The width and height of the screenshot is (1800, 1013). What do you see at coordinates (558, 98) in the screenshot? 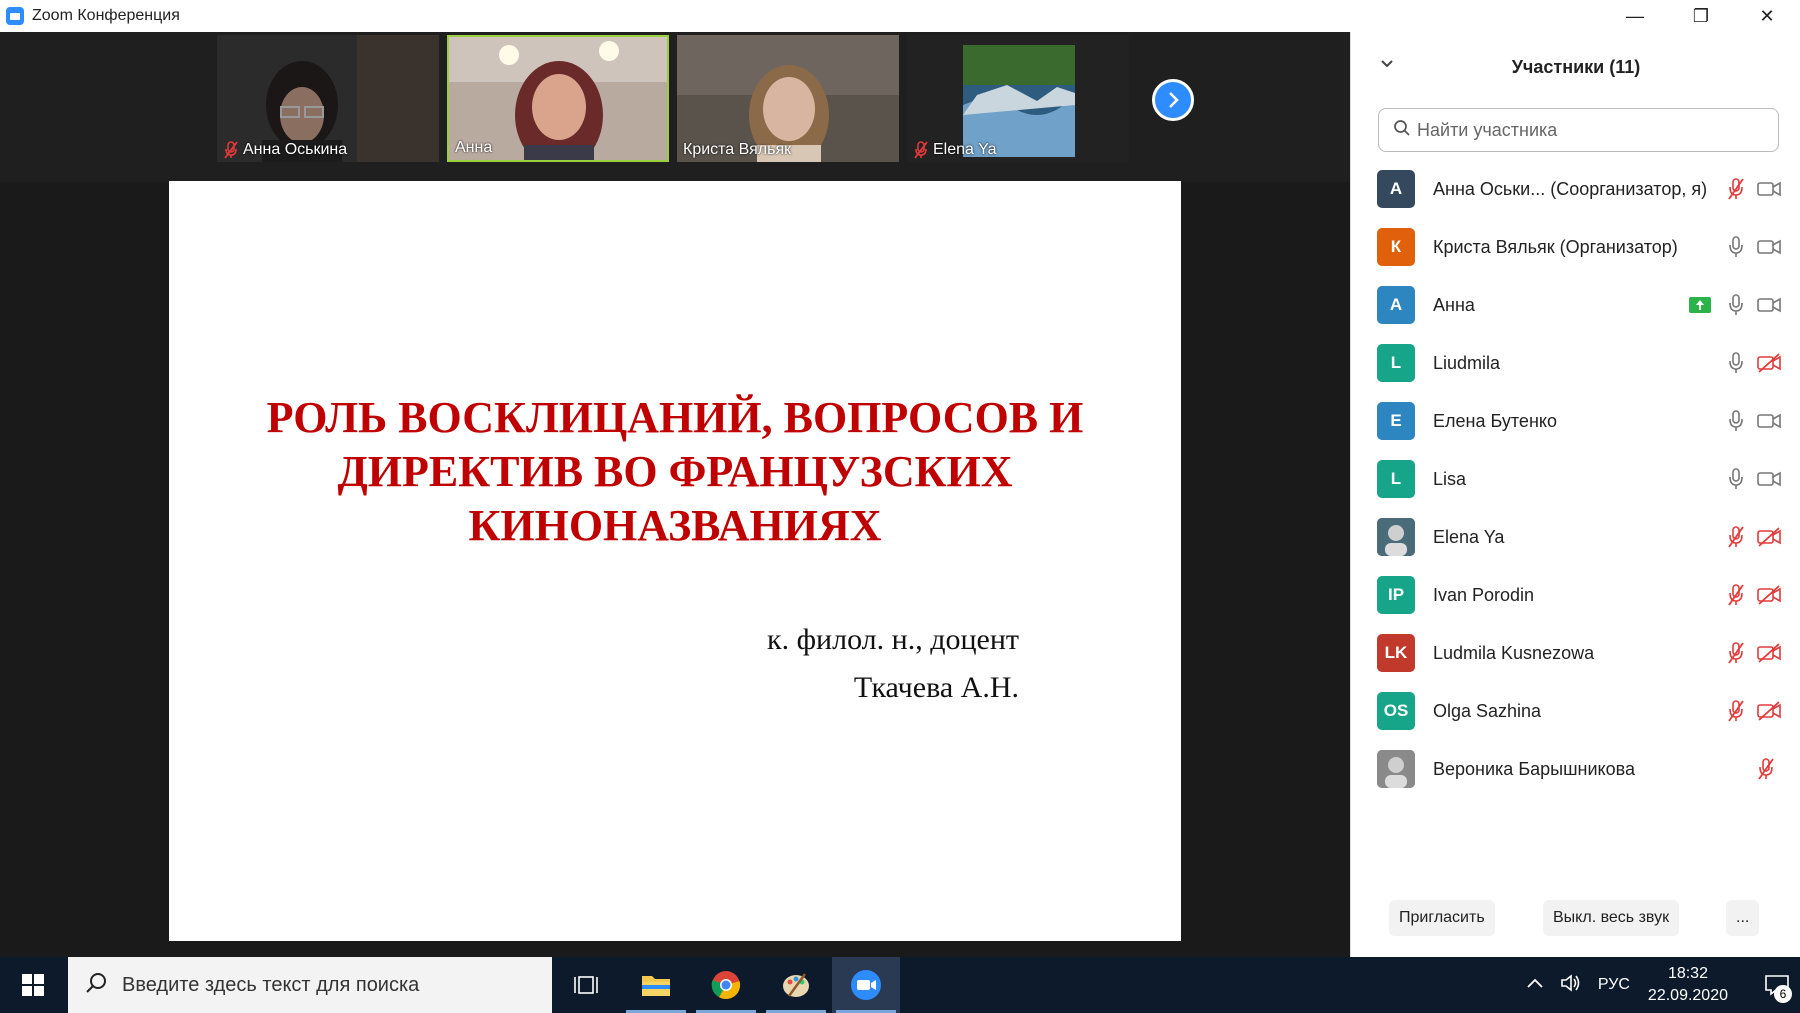
I see `video-thumbnail-active: Анна` at bounding box center [558, 98].